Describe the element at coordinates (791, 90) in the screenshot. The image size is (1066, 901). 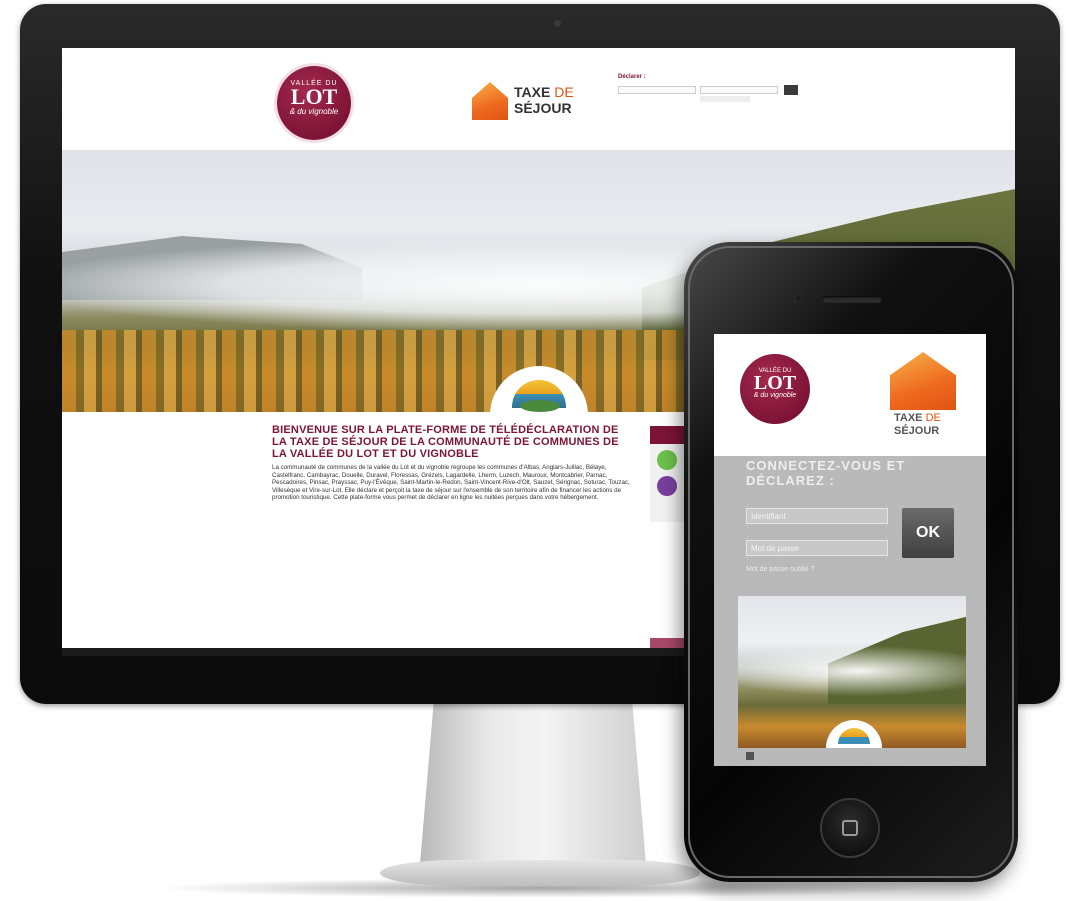
I see `login-ok-button` at that location.